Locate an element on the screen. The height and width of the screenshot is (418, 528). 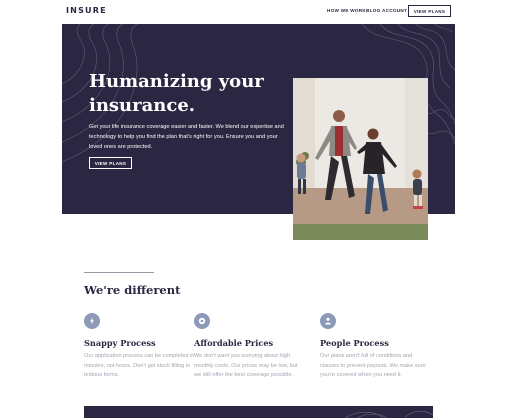
how-we-work-banner is located at coordinates (258, 412).